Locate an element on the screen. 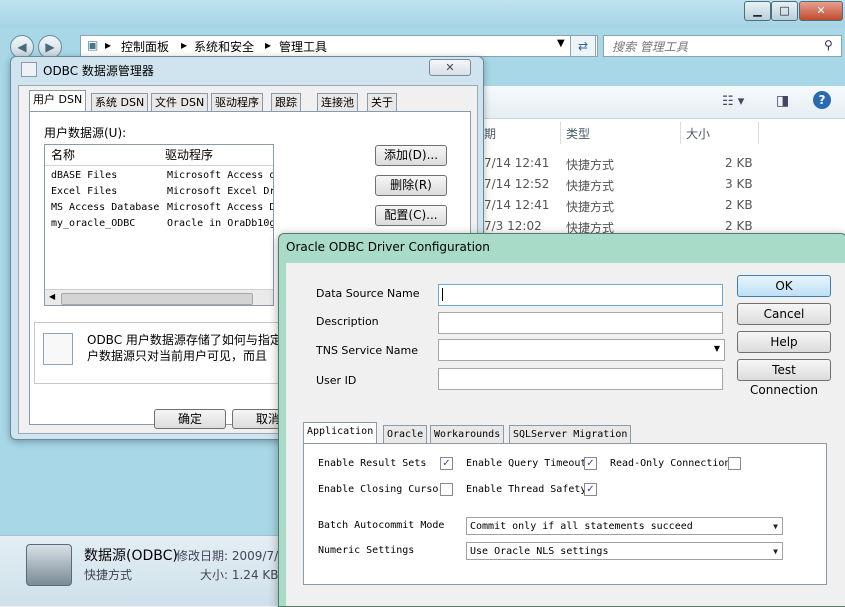 This screenshot has height=607, width=845. cancel-button: Cancel is located at coordinates (784, 314).